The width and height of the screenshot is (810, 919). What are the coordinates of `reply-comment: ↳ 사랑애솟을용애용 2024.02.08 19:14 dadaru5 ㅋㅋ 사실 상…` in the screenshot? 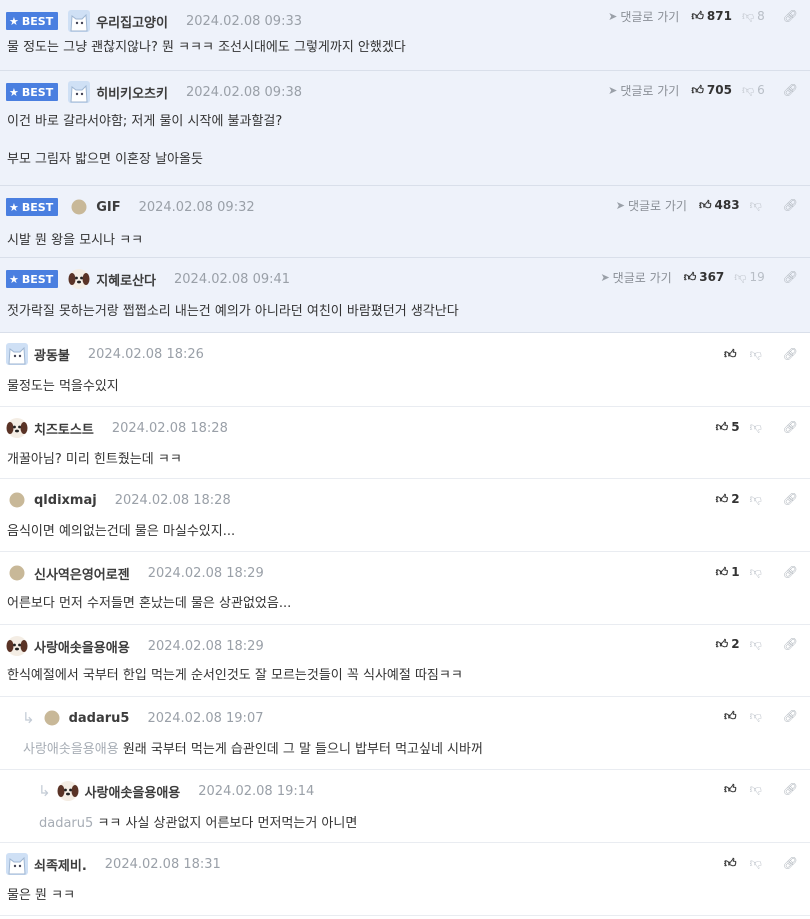 It's located at (405, 806).